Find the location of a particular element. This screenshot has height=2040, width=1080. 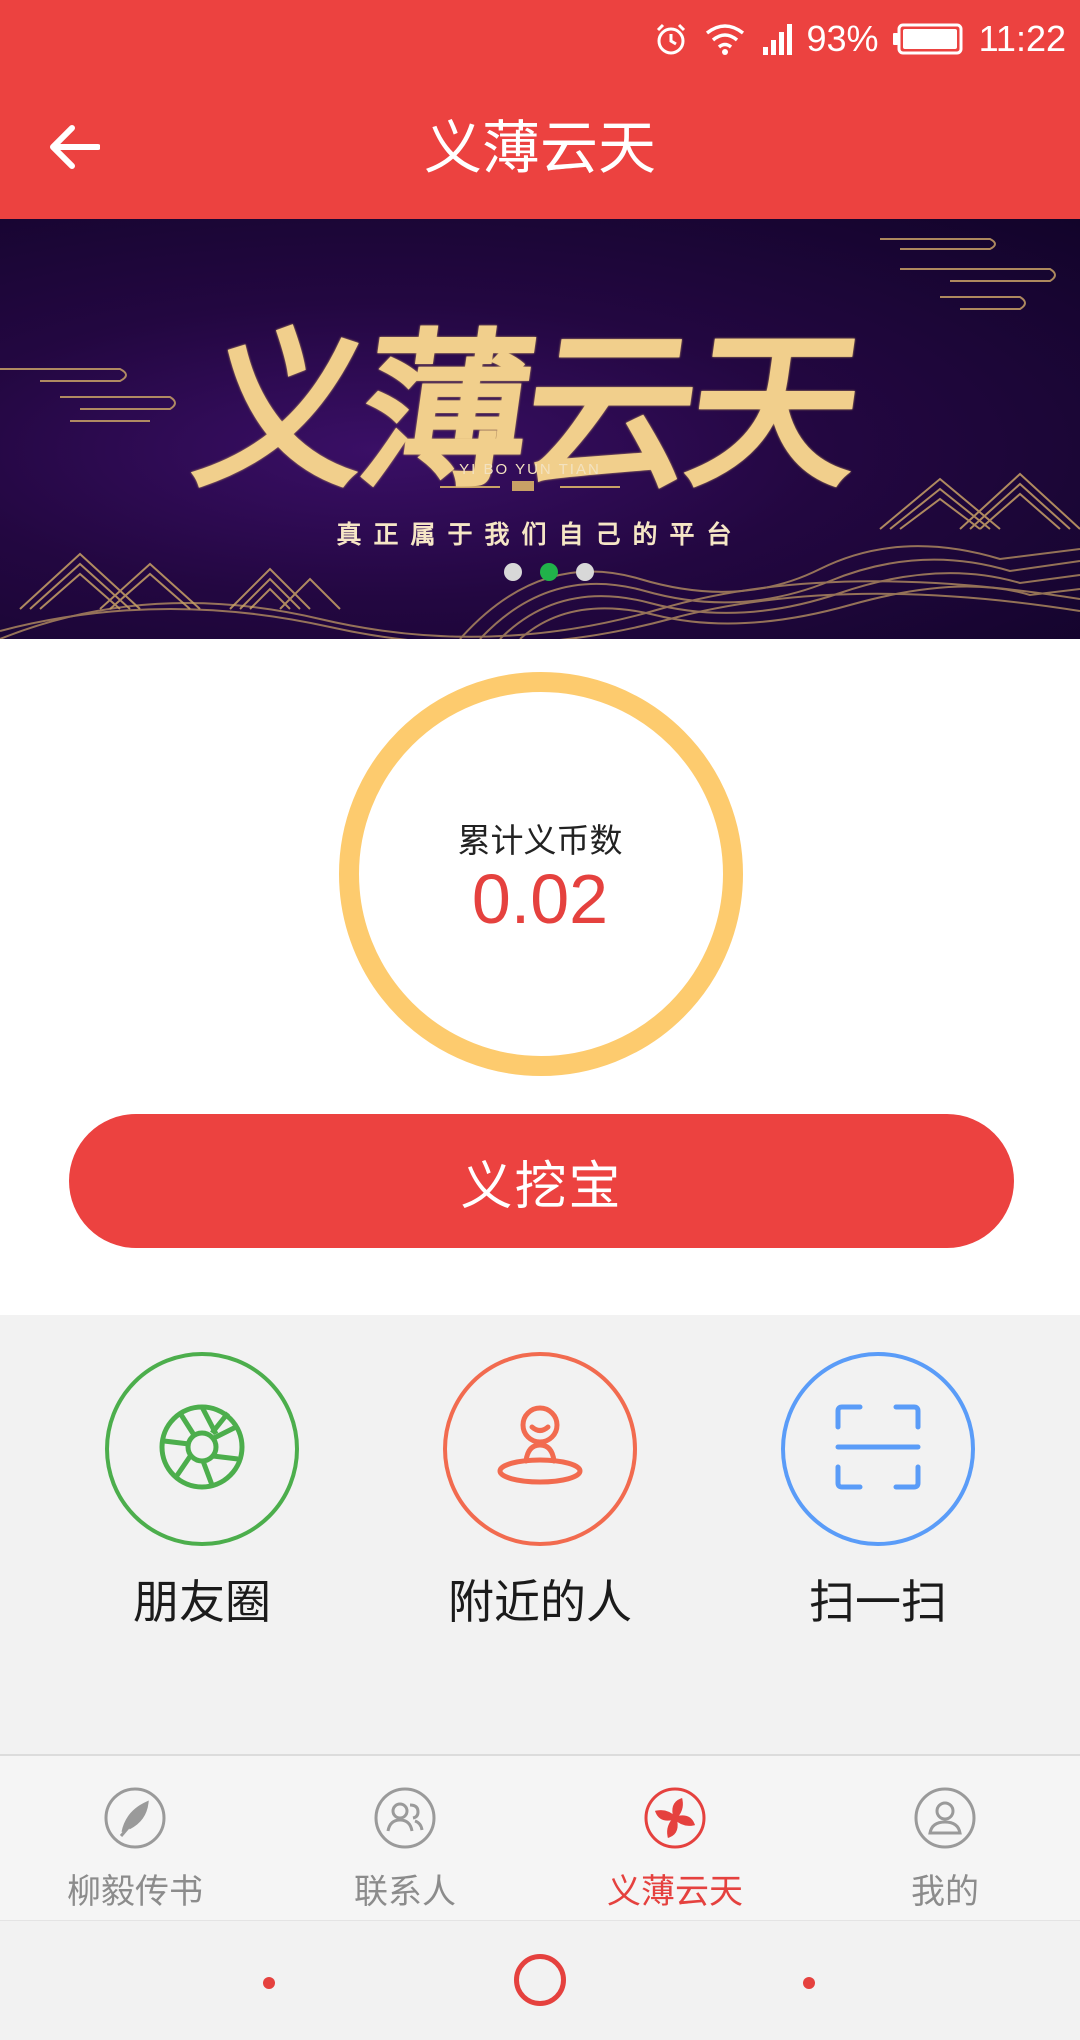

tab-yibo: 义薄云天 is located at coordinates (675, 1839).